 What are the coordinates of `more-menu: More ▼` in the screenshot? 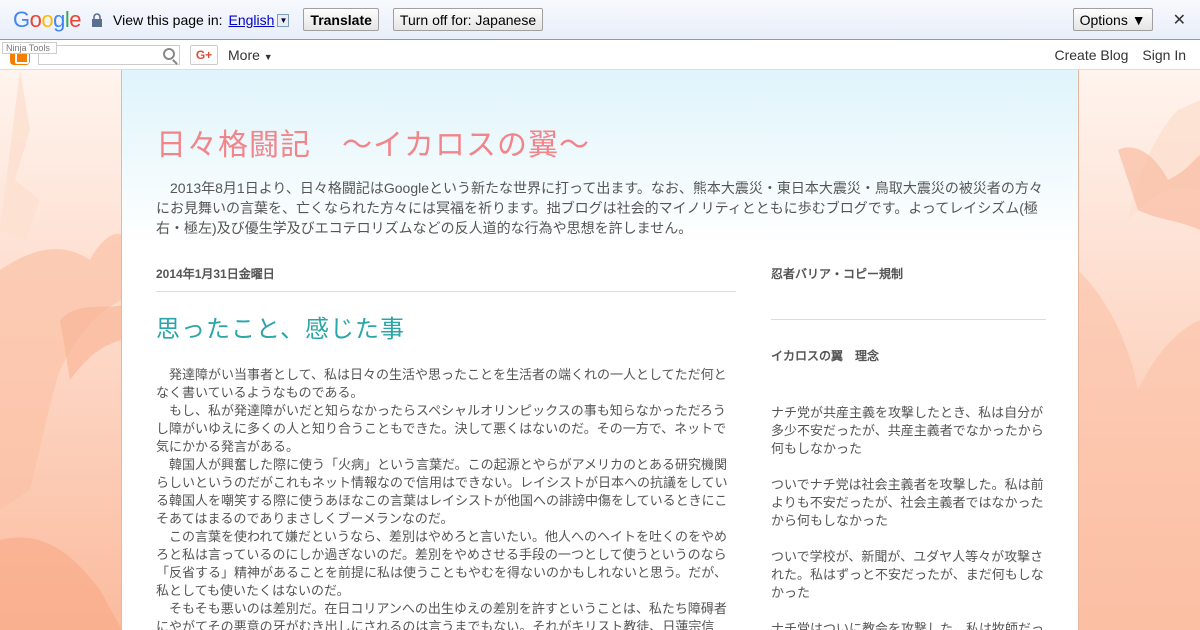 It's located at (250, 55).